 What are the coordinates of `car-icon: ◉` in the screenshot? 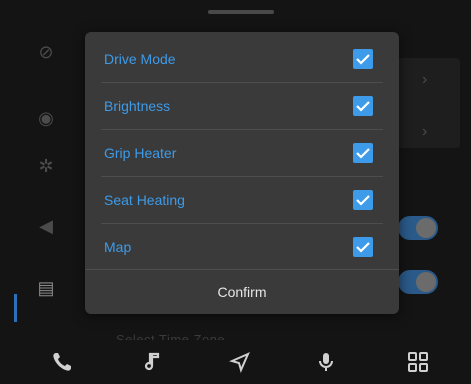 It's located at (46, 118).